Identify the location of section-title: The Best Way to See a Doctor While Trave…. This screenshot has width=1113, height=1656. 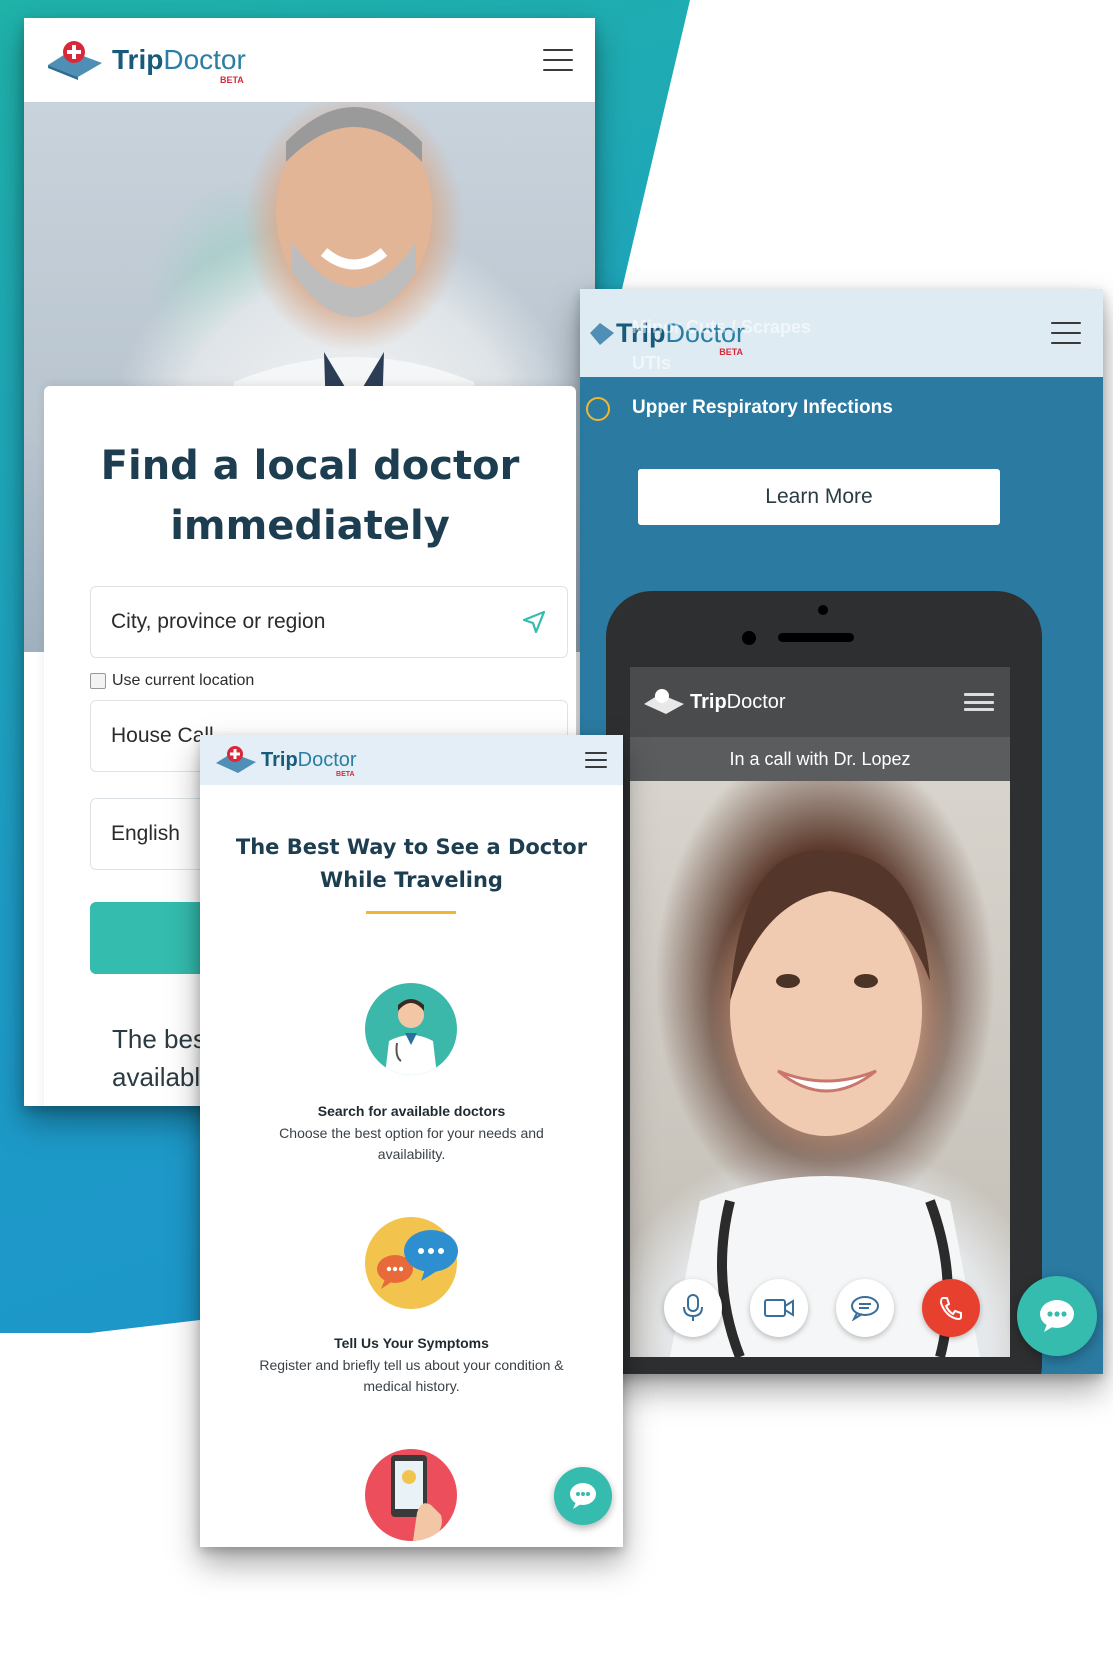
(411, 863).